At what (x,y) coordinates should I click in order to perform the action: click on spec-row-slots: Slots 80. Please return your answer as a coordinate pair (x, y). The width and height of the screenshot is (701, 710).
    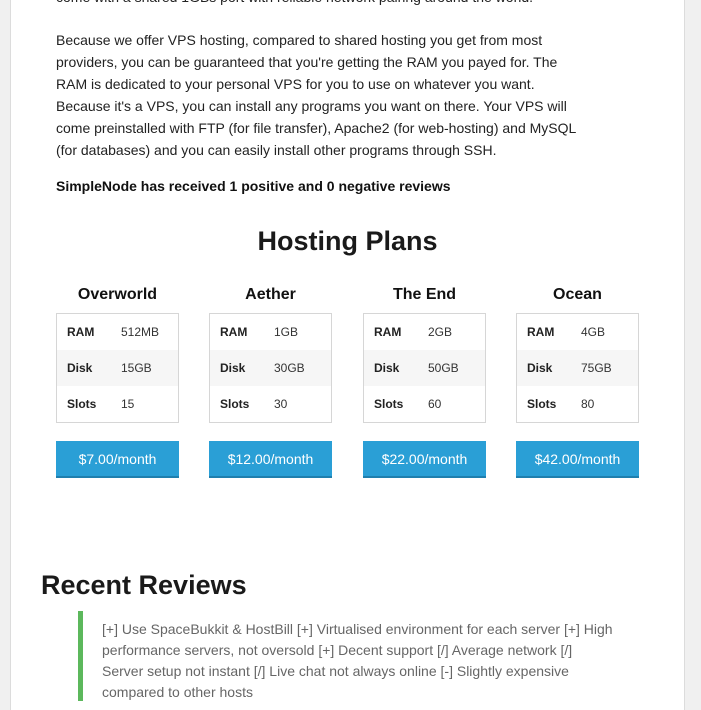
    Looking at the image, I should click on (577, 404).